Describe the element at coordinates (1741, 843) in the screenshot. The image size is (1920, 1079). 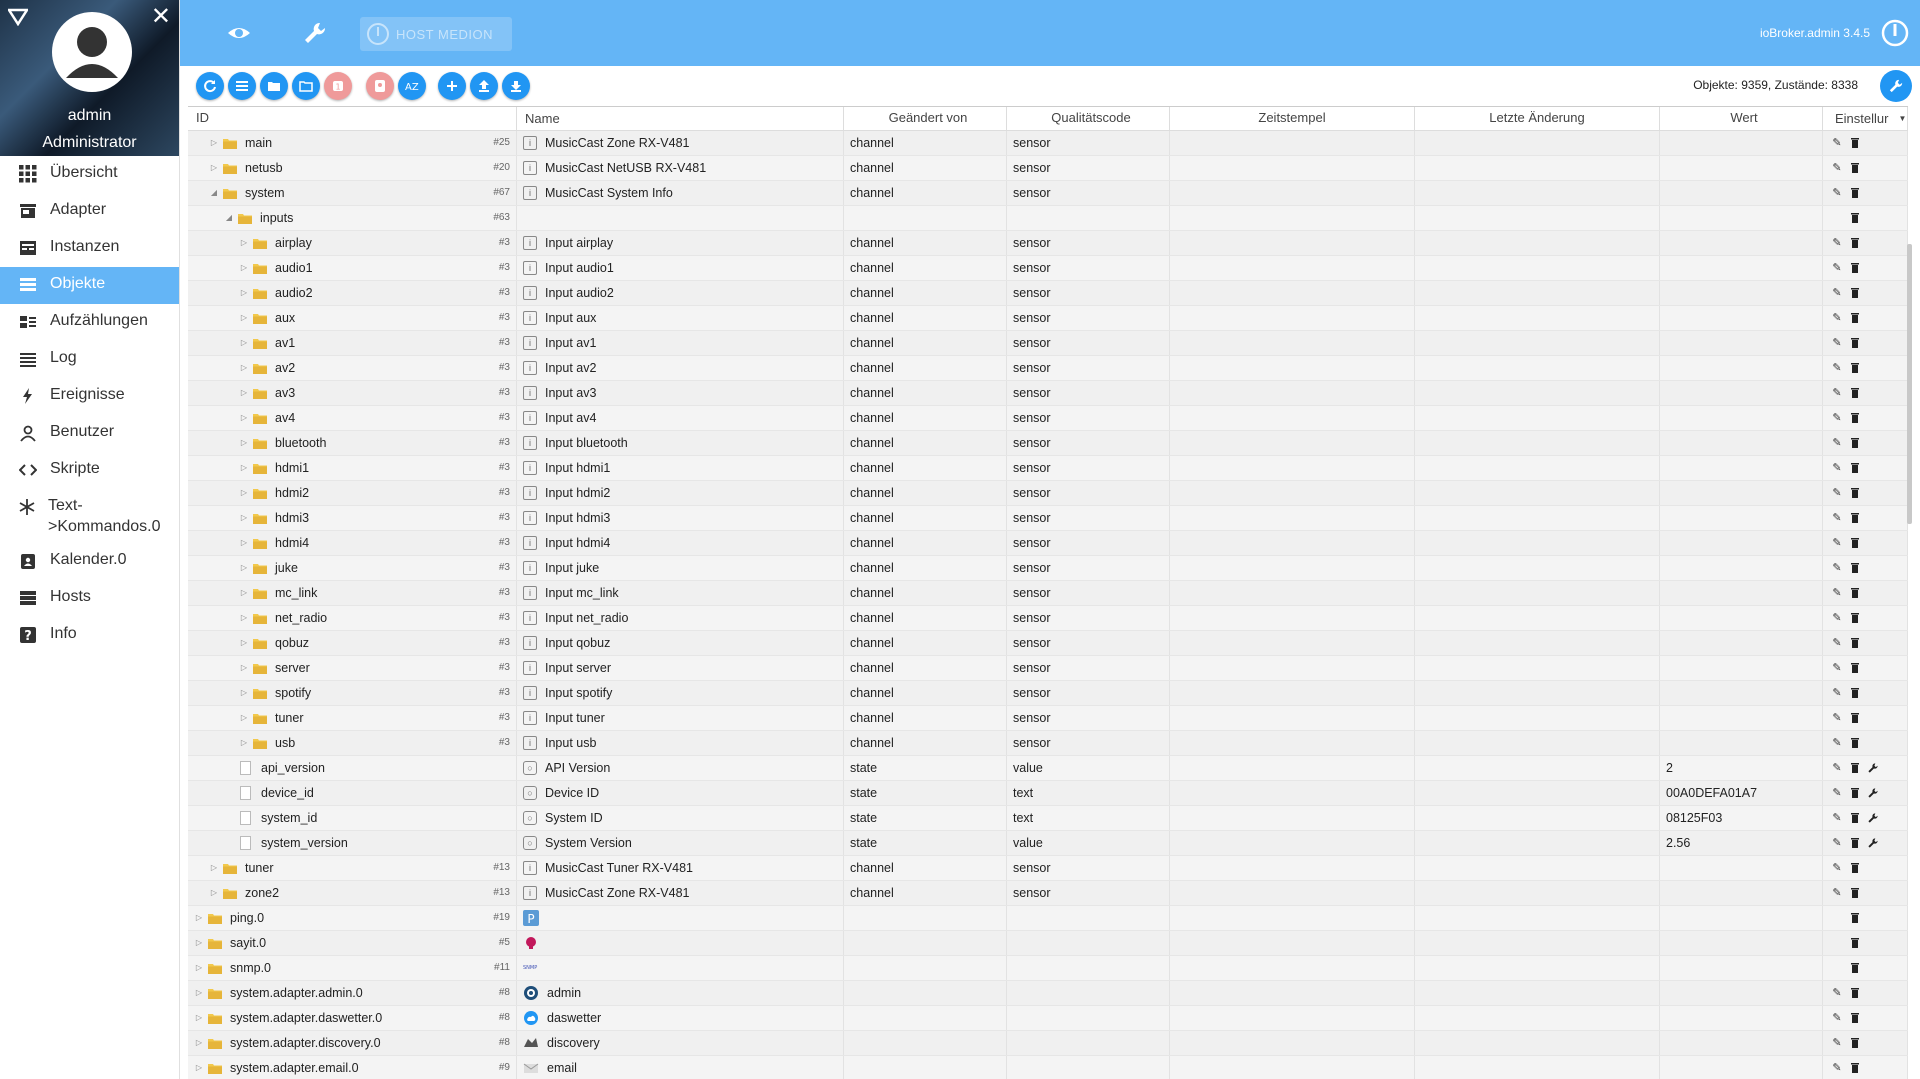
I see `cell-value: 2.56` at that location.